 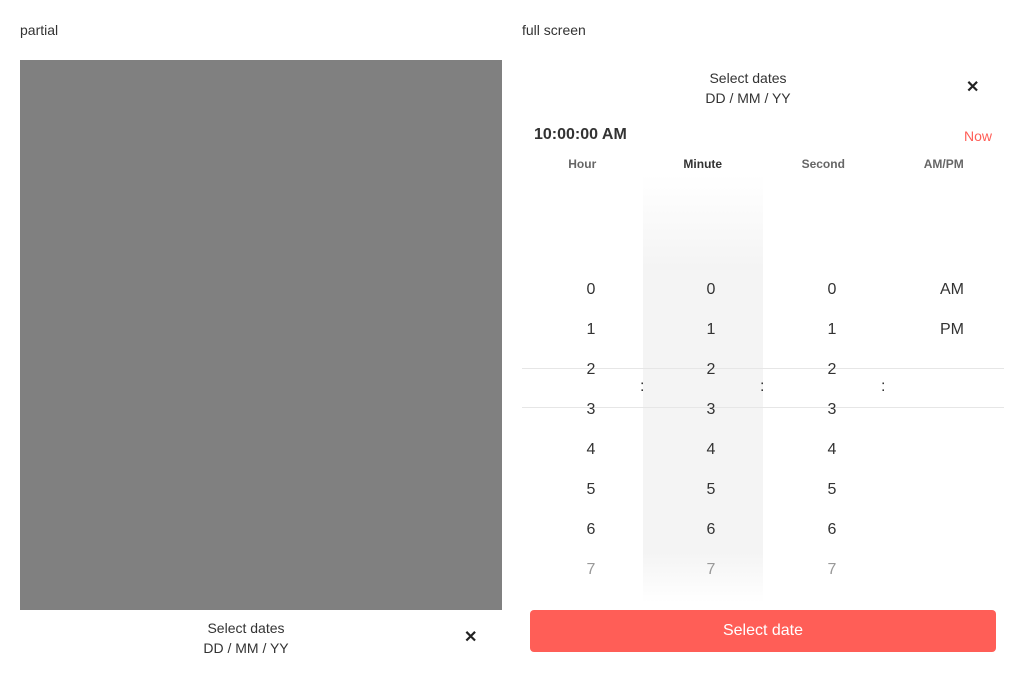 I want to click on full-screen-caption: full screen, so click(x=554, y=30).